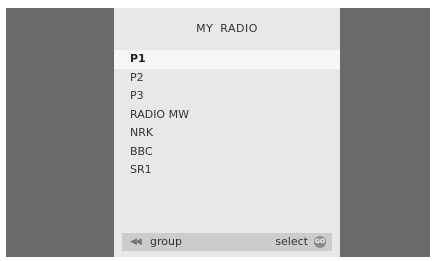  I want to click on list-item-p1: P1, so click(227, 59).